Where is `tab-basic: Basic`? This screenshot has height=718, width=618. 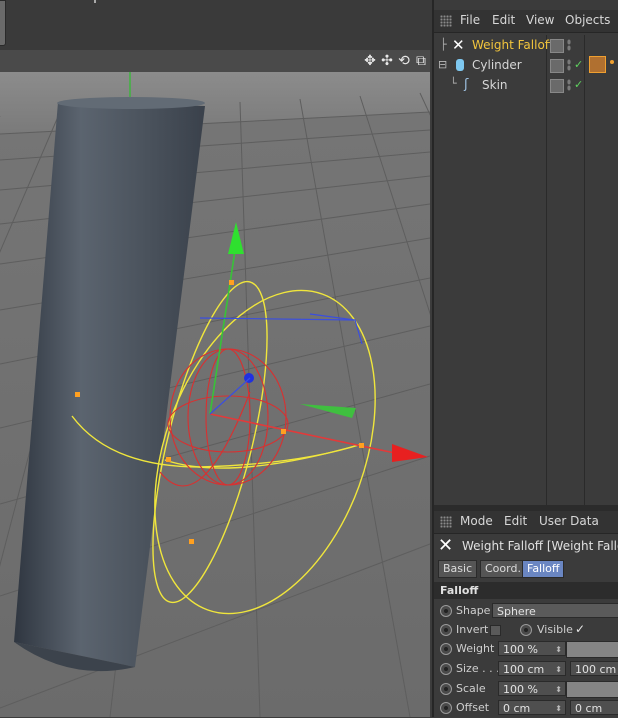
tab-basic: Basic is located at coordinates (458, 569).